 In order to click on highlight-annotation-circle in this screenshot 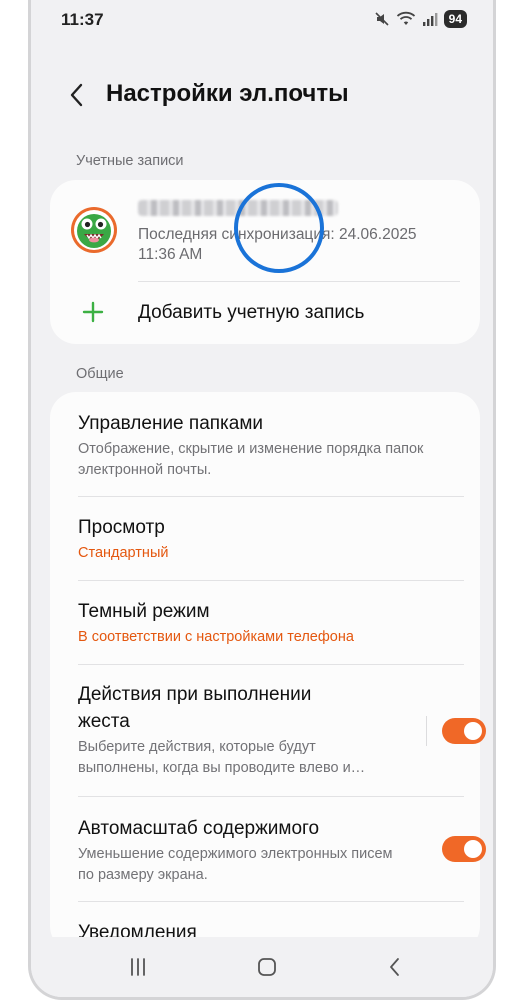, I will do `click(279, 228)`.